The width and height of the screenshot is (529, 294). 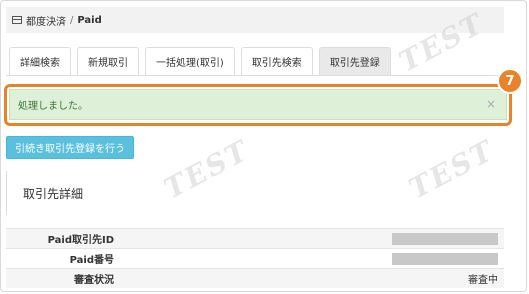 I want to click on highlight-outline, so click(x=258, y=105).